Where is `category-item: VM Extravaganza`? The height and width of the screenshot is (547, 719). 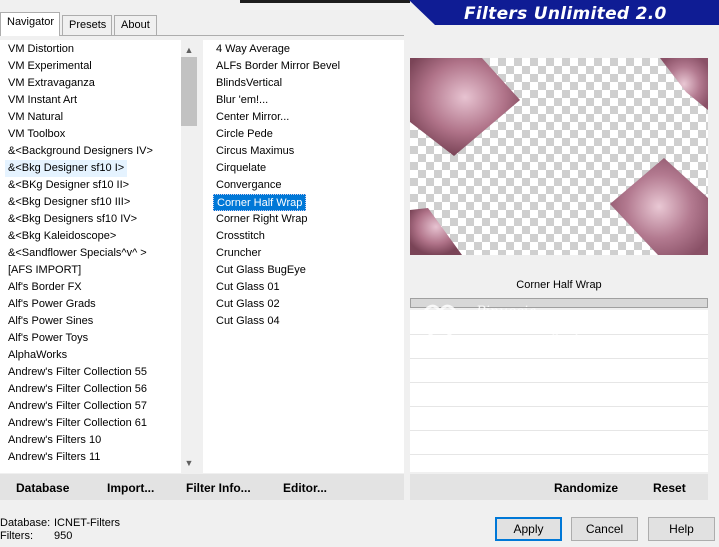
category-item: VM Extravaganza is located at coordinates (51, 83).